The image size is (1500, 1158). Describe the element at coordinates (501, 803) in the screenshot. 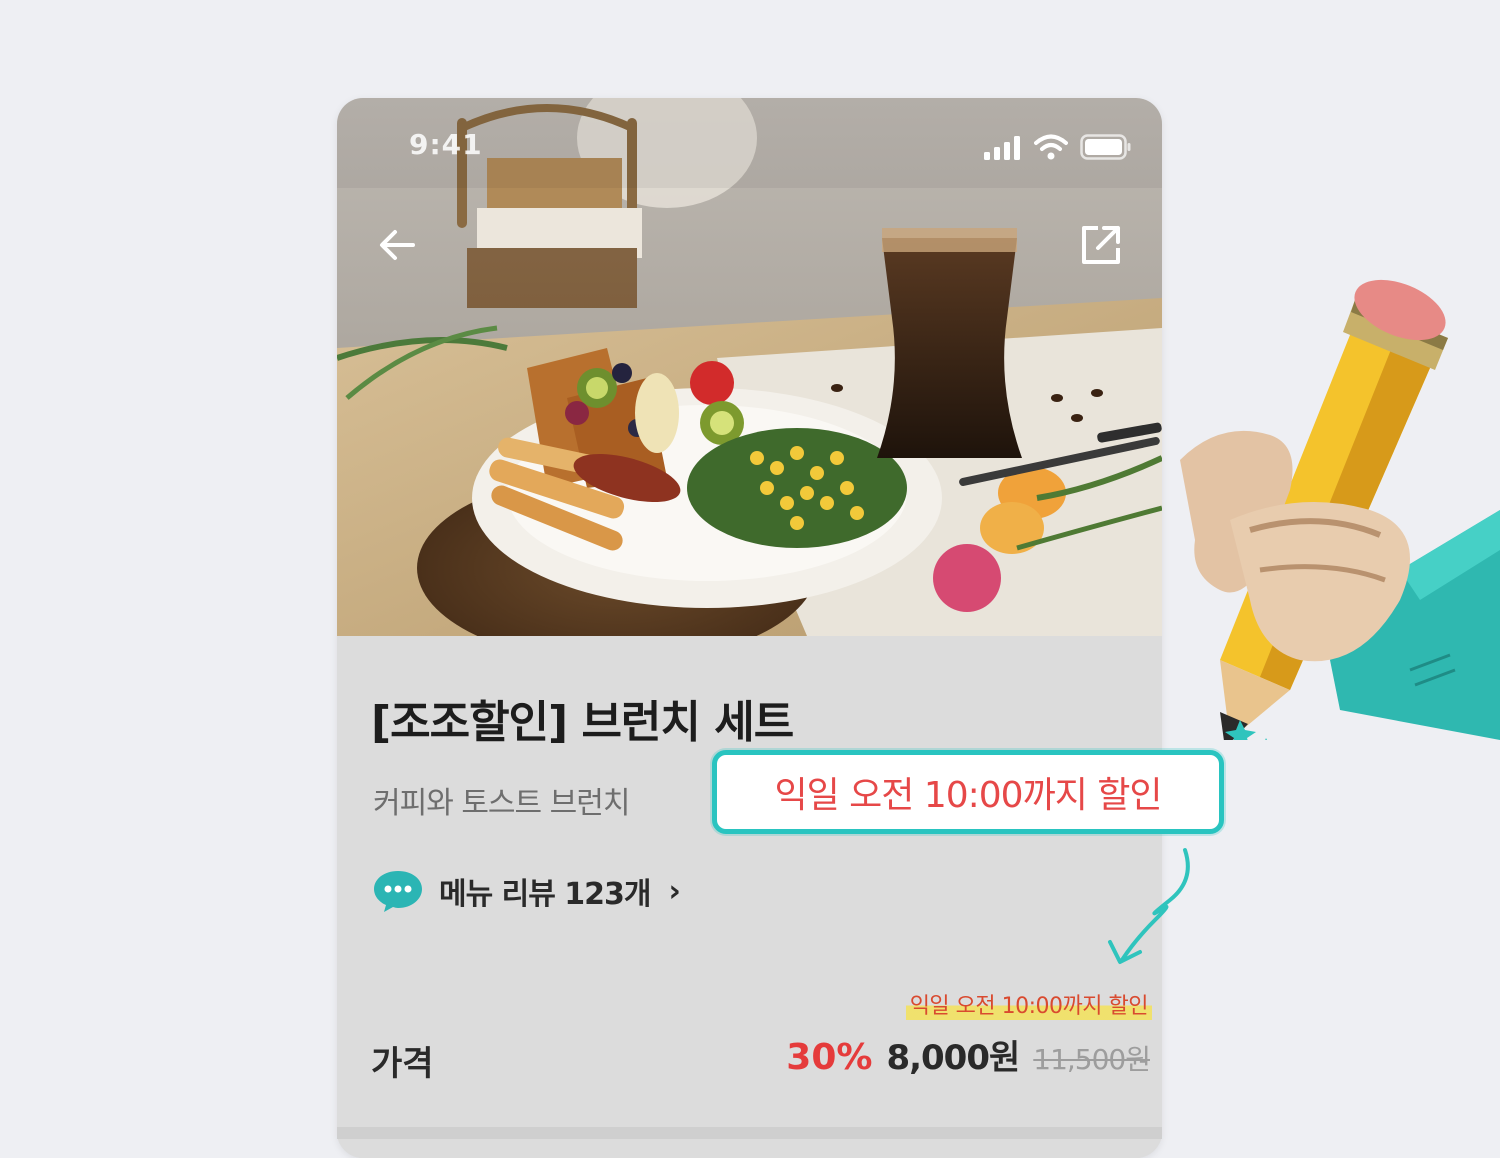

I see `product-subtitle: 커피와 토스트 브런치` at that location.